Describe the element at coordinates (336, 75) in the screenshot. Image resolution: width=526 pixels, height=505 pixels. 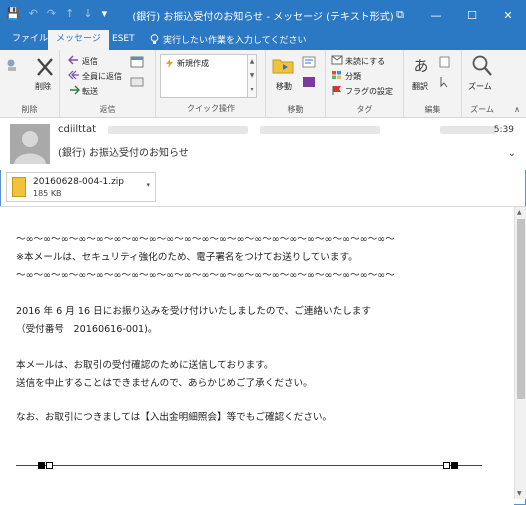
I see `categorize-icon` at that location.